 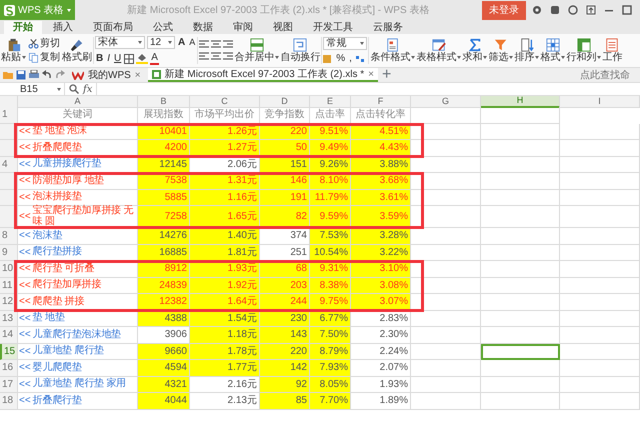 I want to click on row-header: 8, so click(x=9, y=236).